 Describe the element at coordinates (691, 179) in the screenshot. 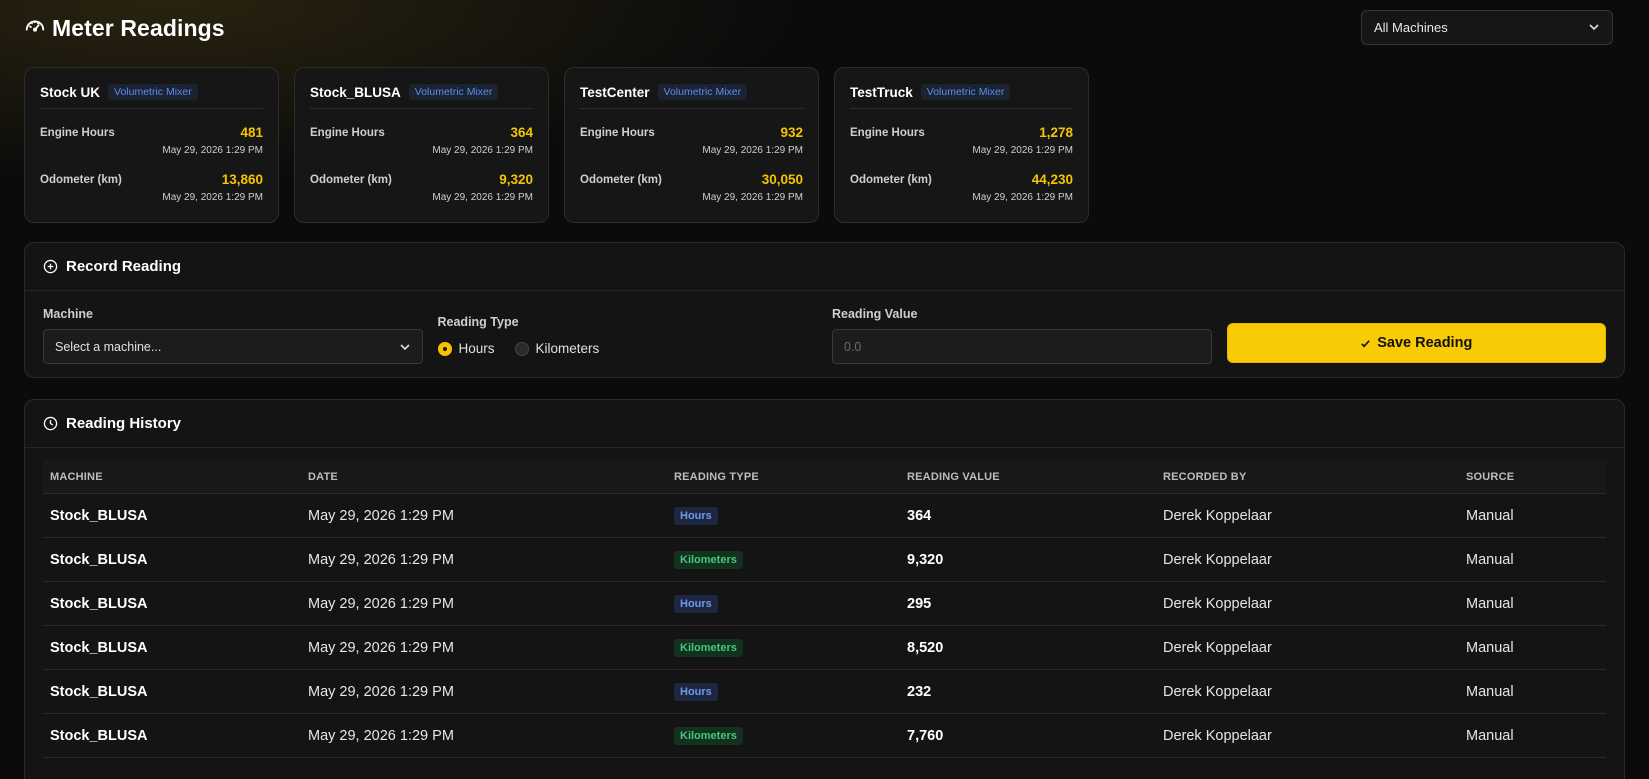

I see `odometer-metric: Odometer (km) 30,050` at that location.